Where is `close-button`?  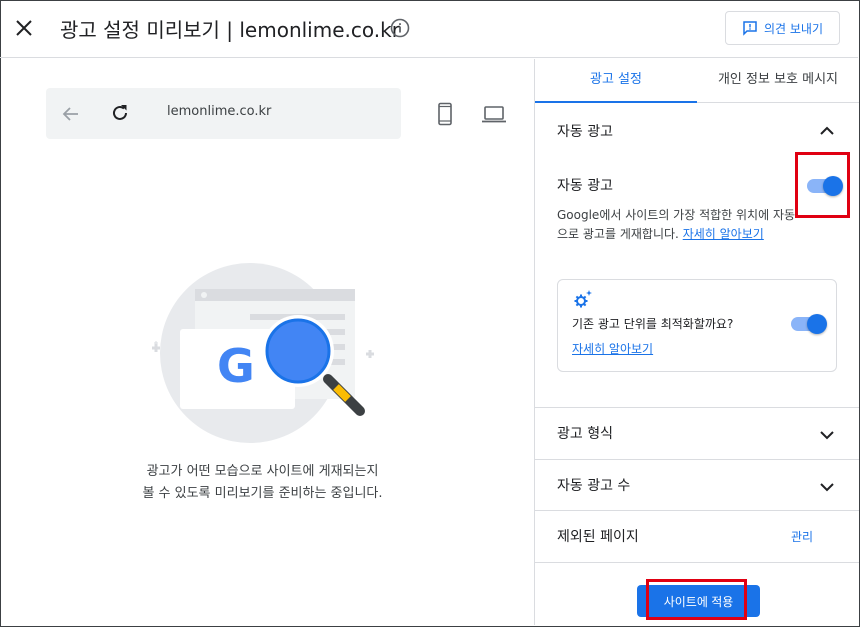
close-button is located at coordinates (24, 28).